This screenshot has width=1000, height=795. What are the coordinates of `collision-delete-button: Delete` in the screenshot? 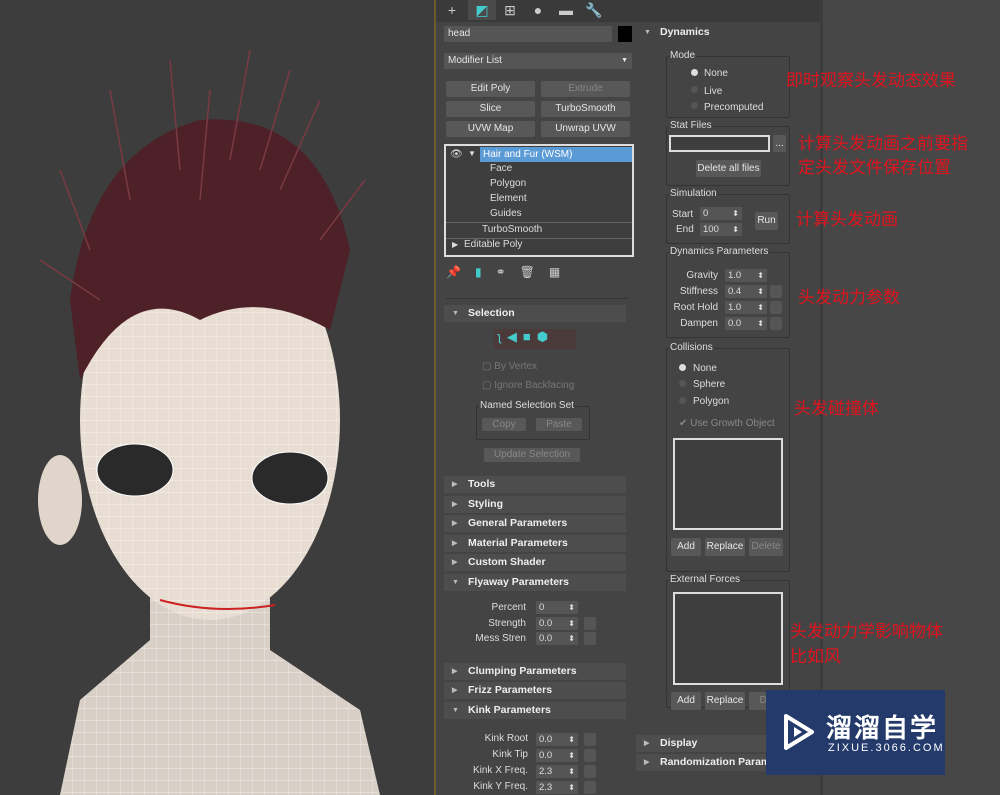 It's located at (766, 547).